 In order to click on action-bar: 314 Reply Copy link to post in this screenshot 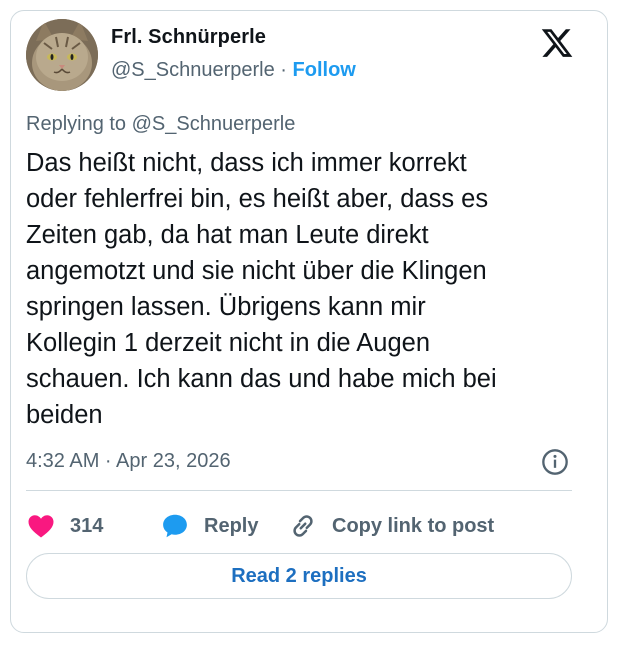, I will do `click(306, 526)`.